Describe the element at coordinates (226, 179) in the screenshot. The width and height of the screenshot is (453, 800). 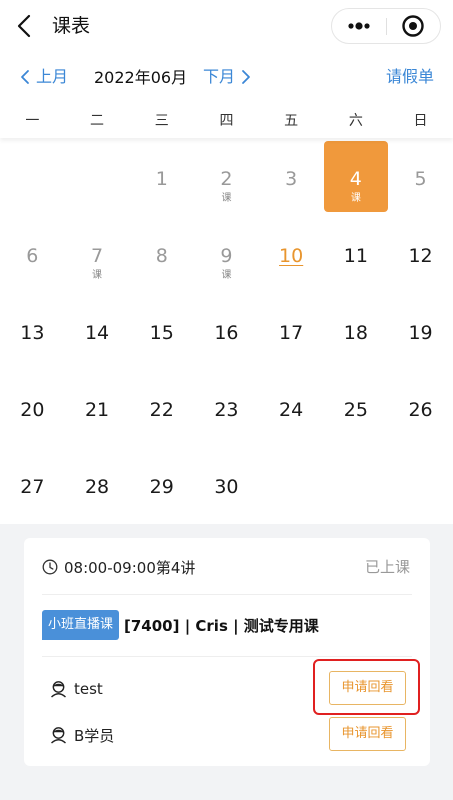
I see `day-number: 2` at that location.